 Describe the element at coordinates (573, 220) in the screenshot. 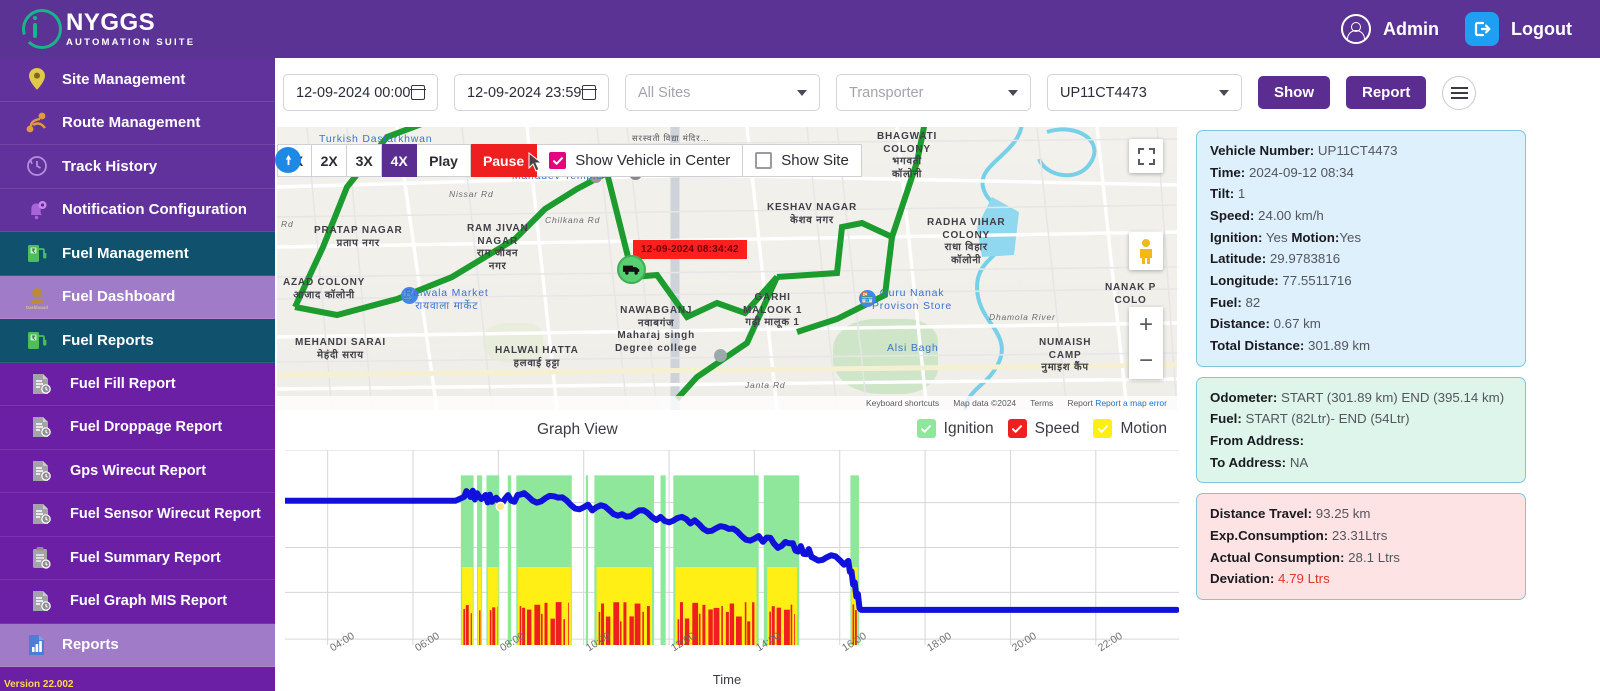

I see `map-label: Chilkana Rd` at that location.